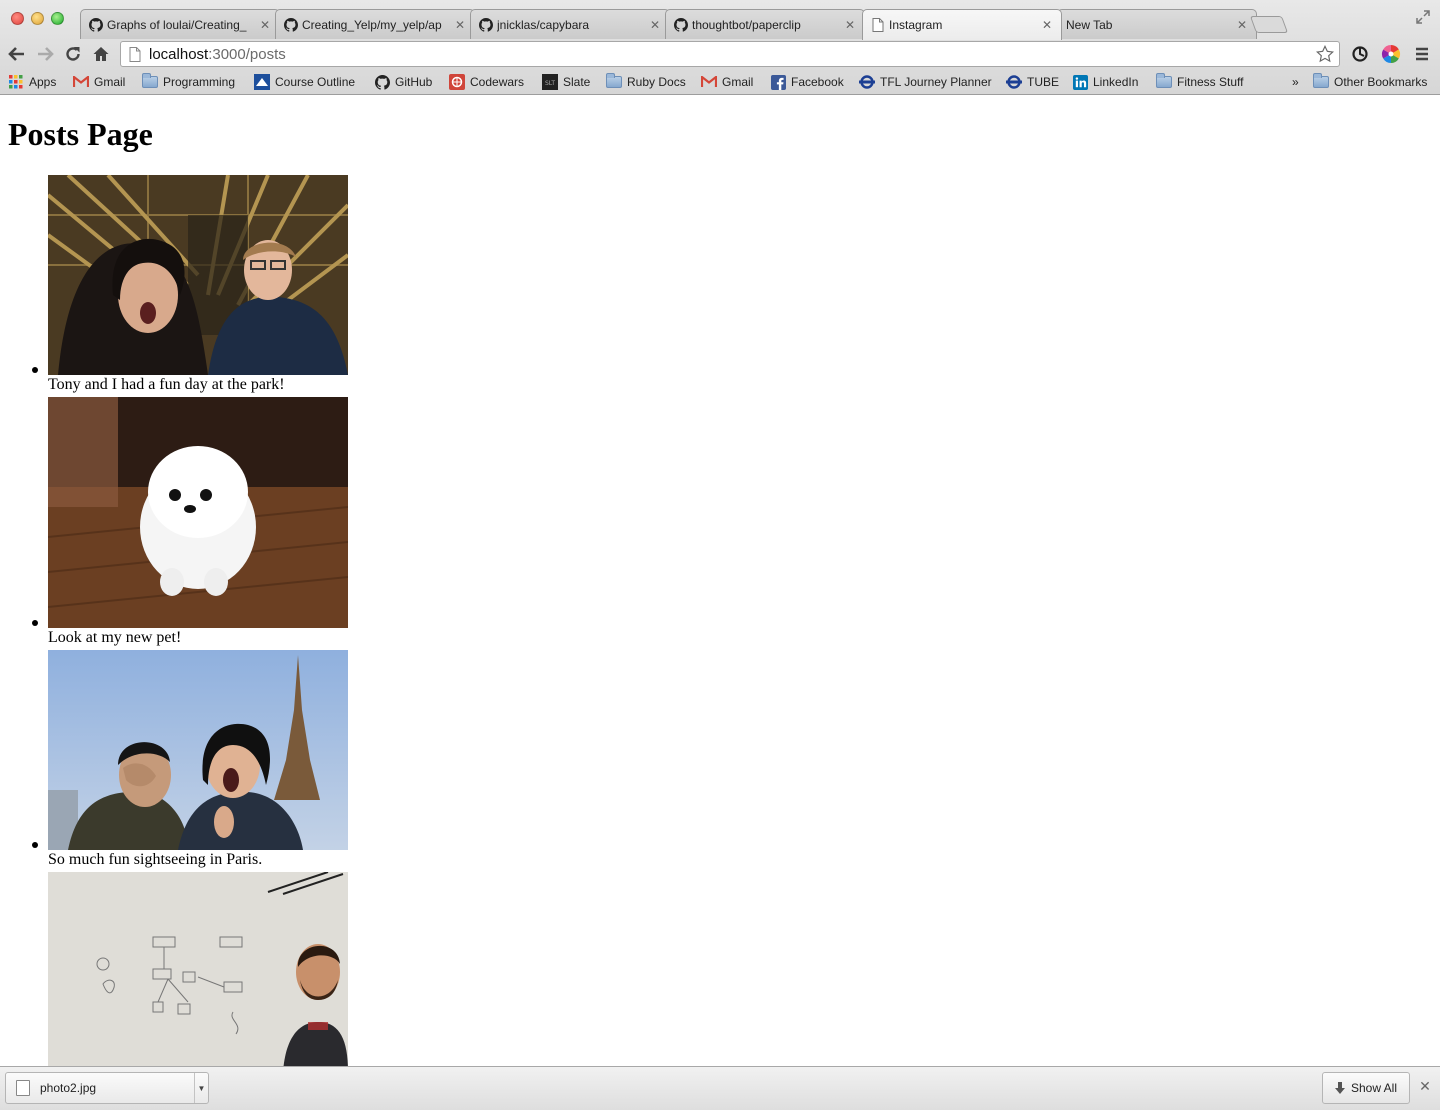 The width and height of the screenshot is (1440, 1110). What do you see at coordinates (1325, 54) in the screenshot?
I see `bookmark-star-icon` at bounding box center [1325, 54].